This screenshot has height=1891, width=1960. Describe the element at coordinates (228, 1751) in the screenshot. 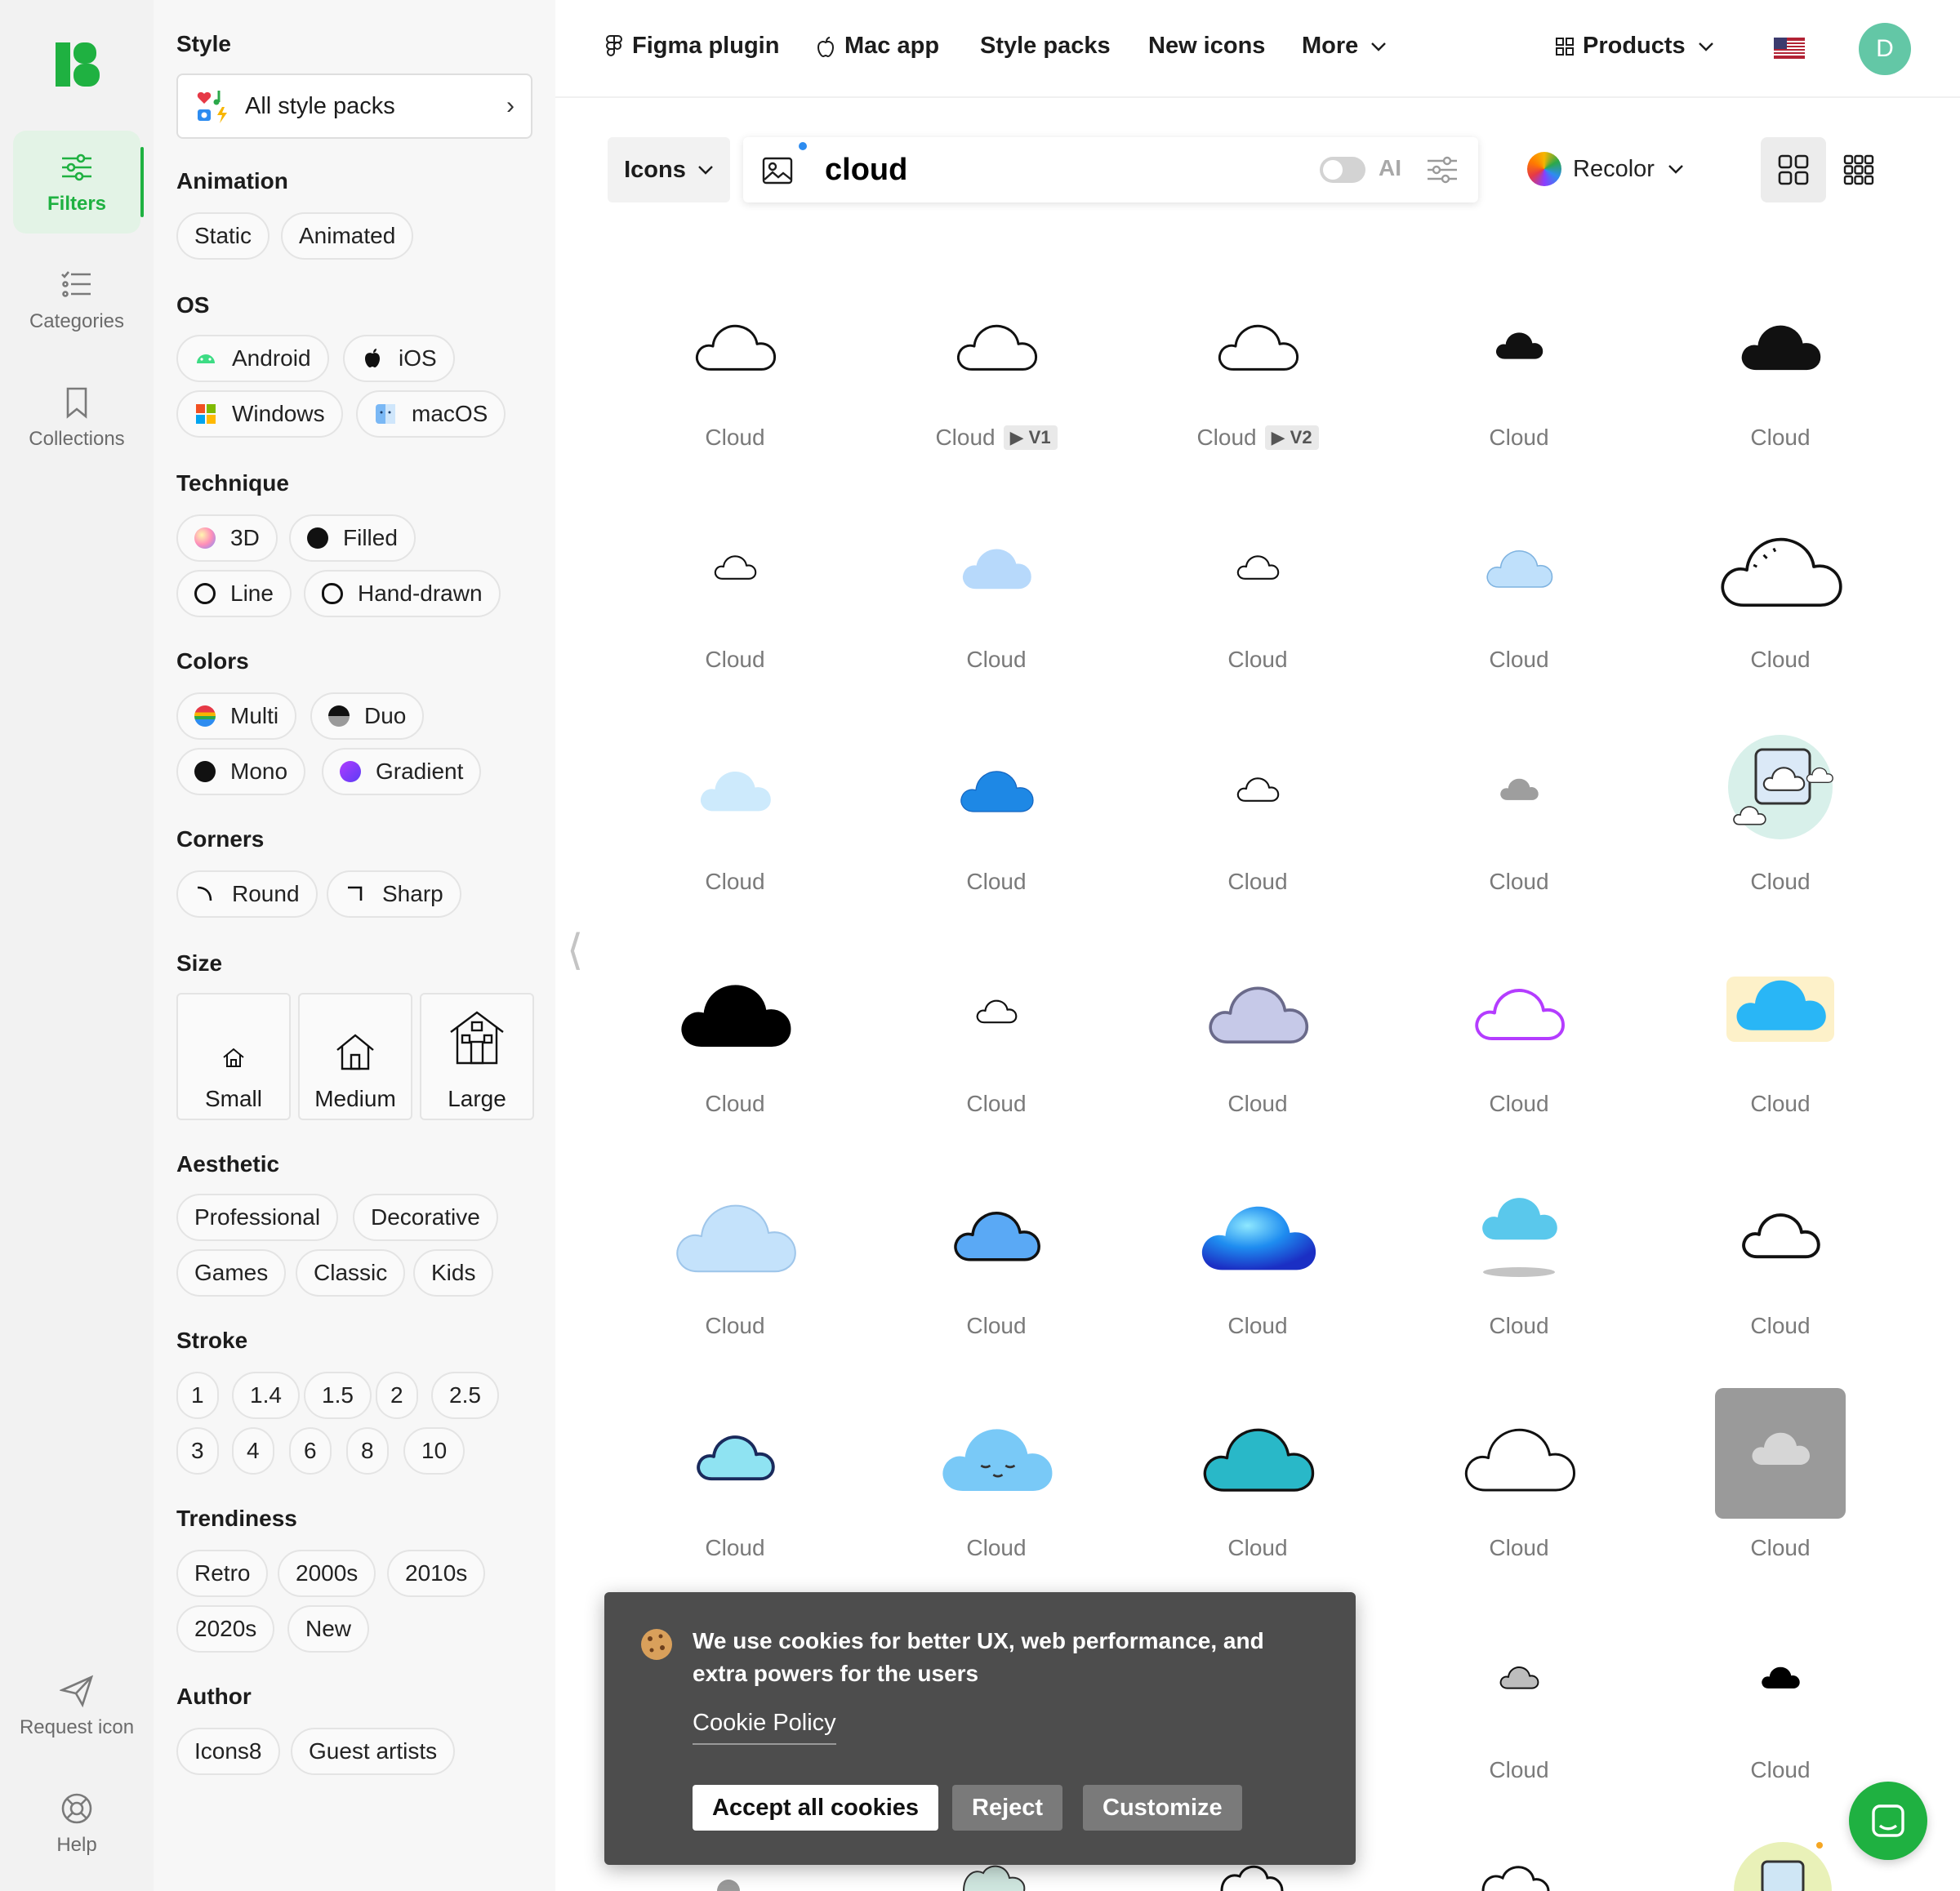

I see `filter-chip-icons8: Icons8` at that location.